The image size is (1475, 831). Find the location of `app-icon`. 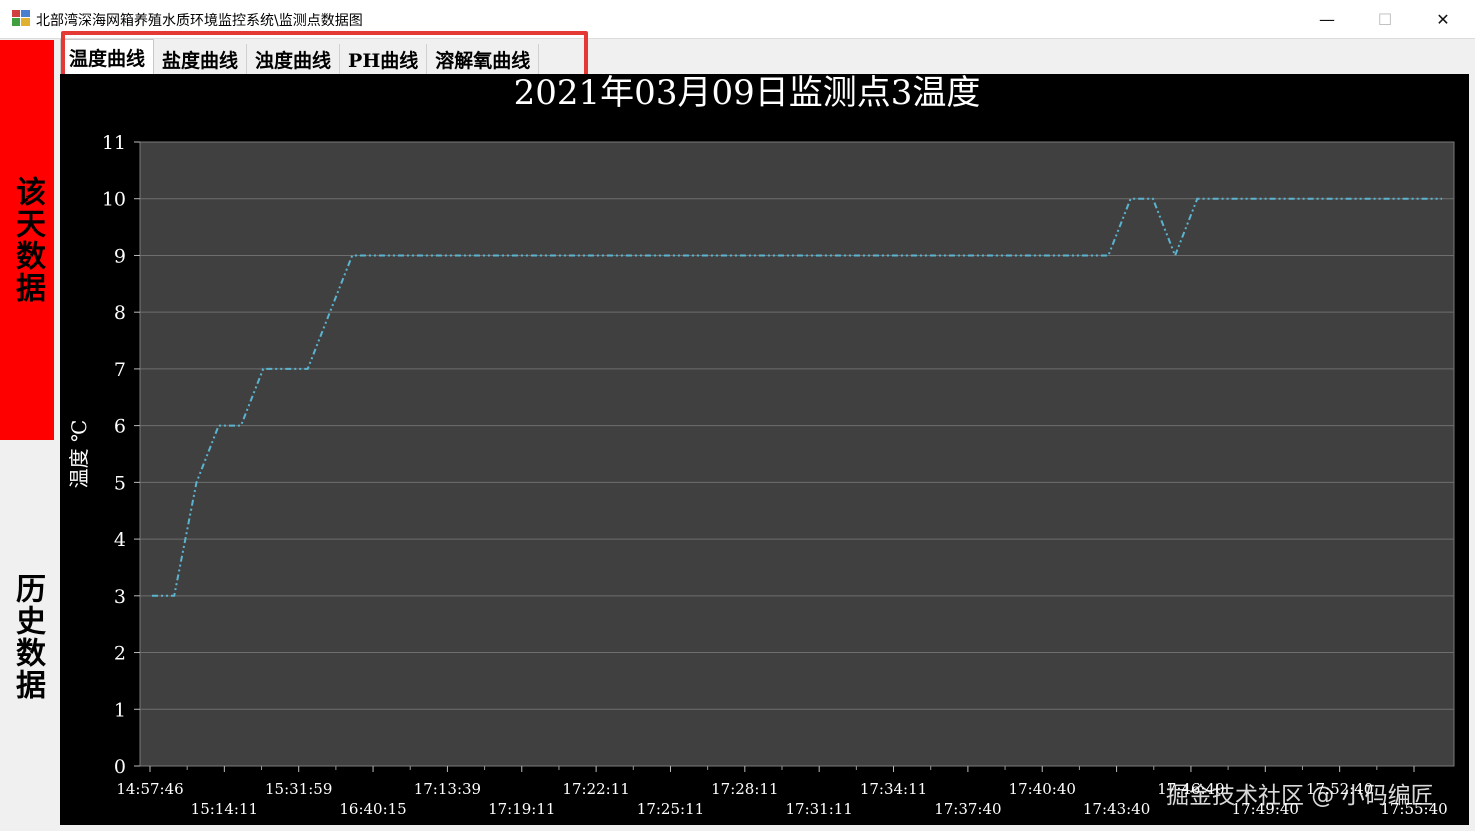

app-icon is located at coordinates (21, 18).